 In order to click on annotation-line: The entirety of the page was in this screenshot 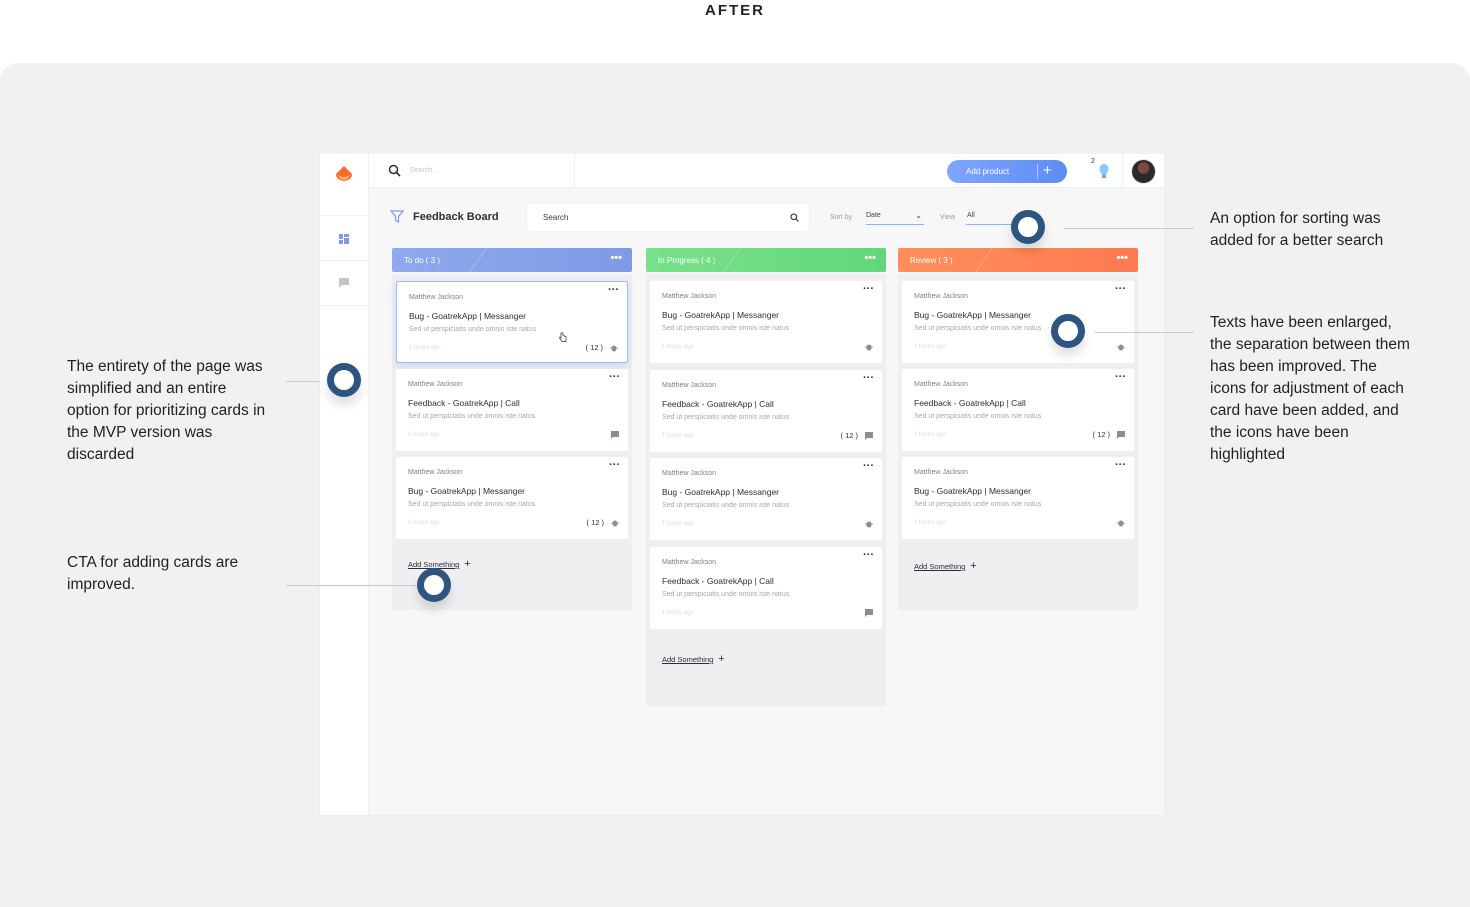, I will do `click(165, 366)`.